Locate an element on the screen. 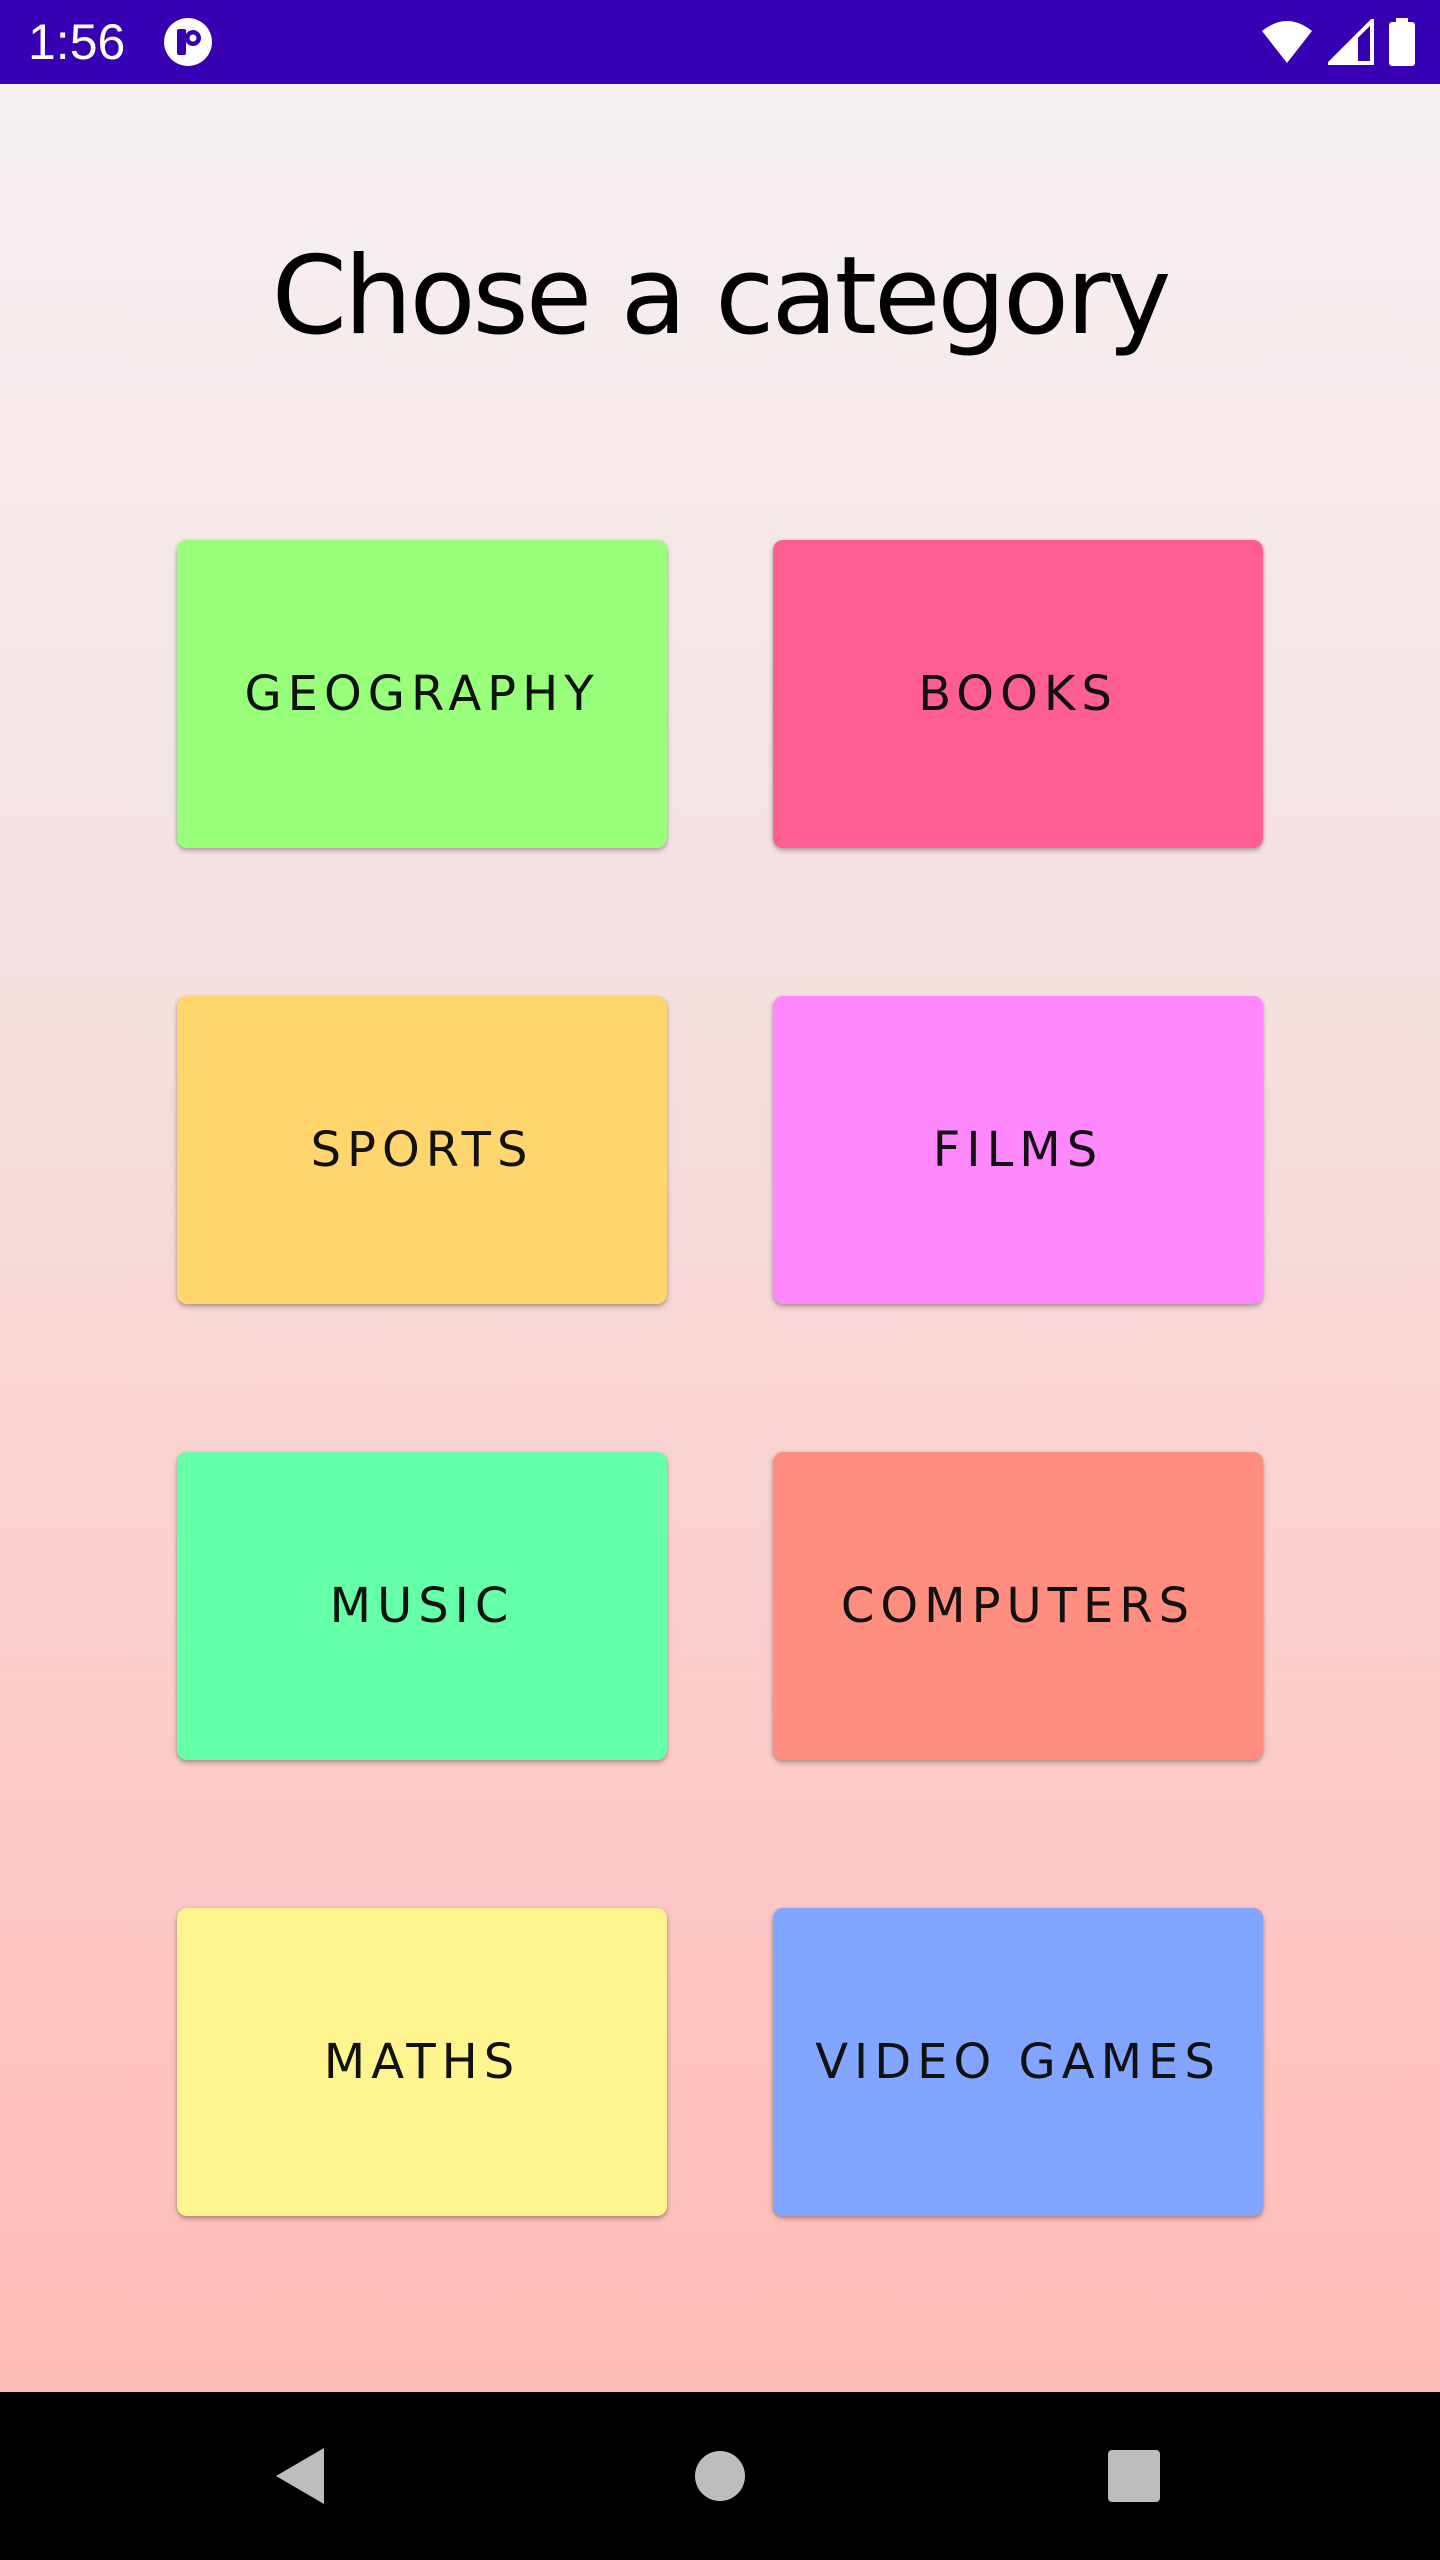 Image resolution: width=1440 pixels, height=2560 pixels. back-button is located at coordinates (300, 2476).